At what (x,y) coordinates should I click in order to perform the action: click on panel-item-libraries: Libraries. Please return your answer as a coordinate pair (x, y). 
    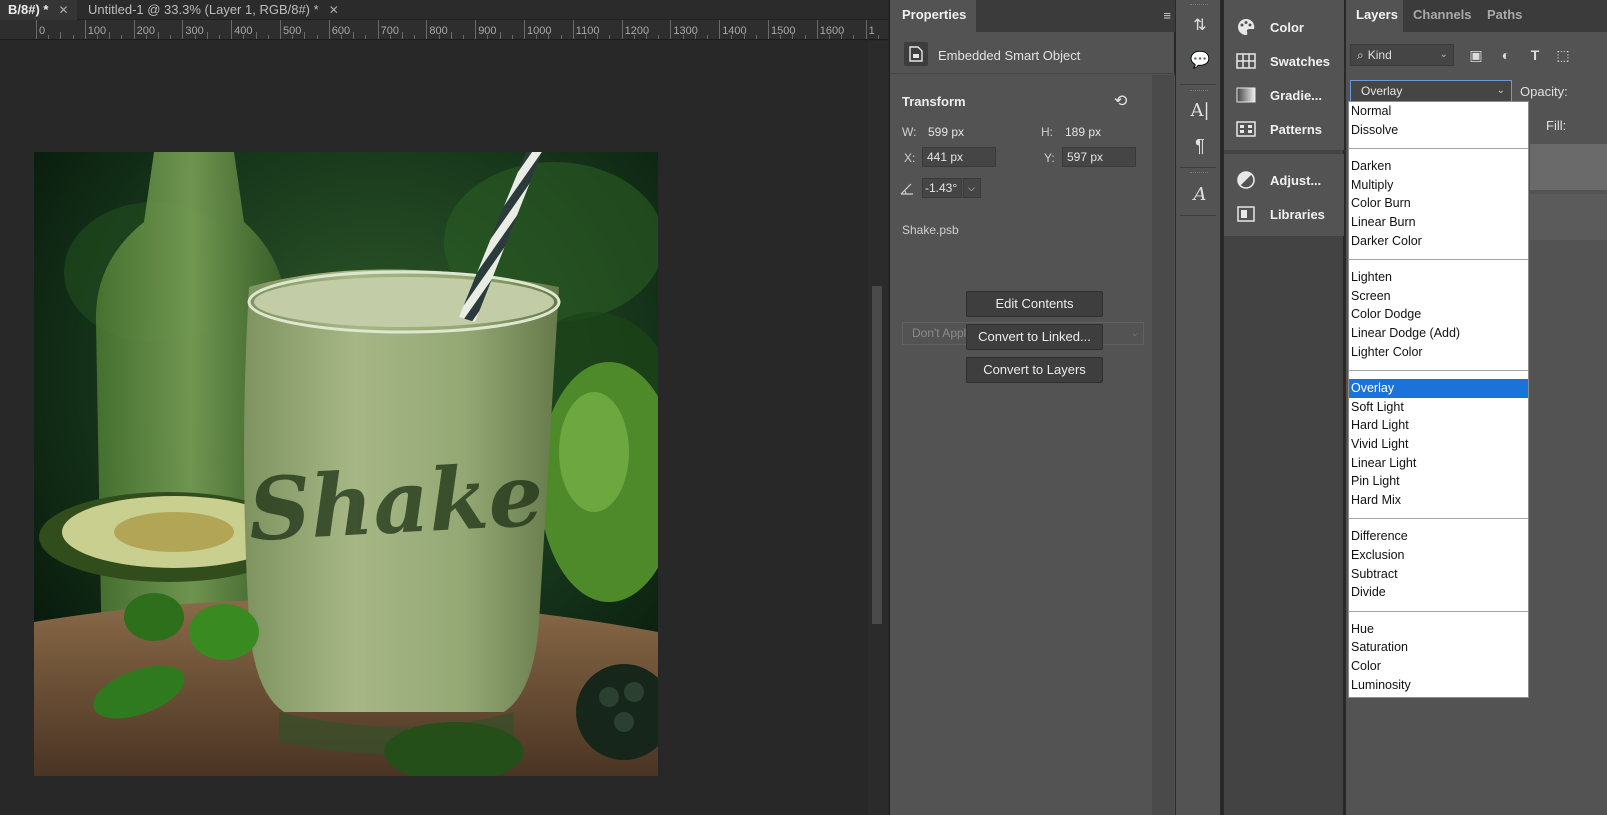
    Looking at the image, I should click on (1284, 214).